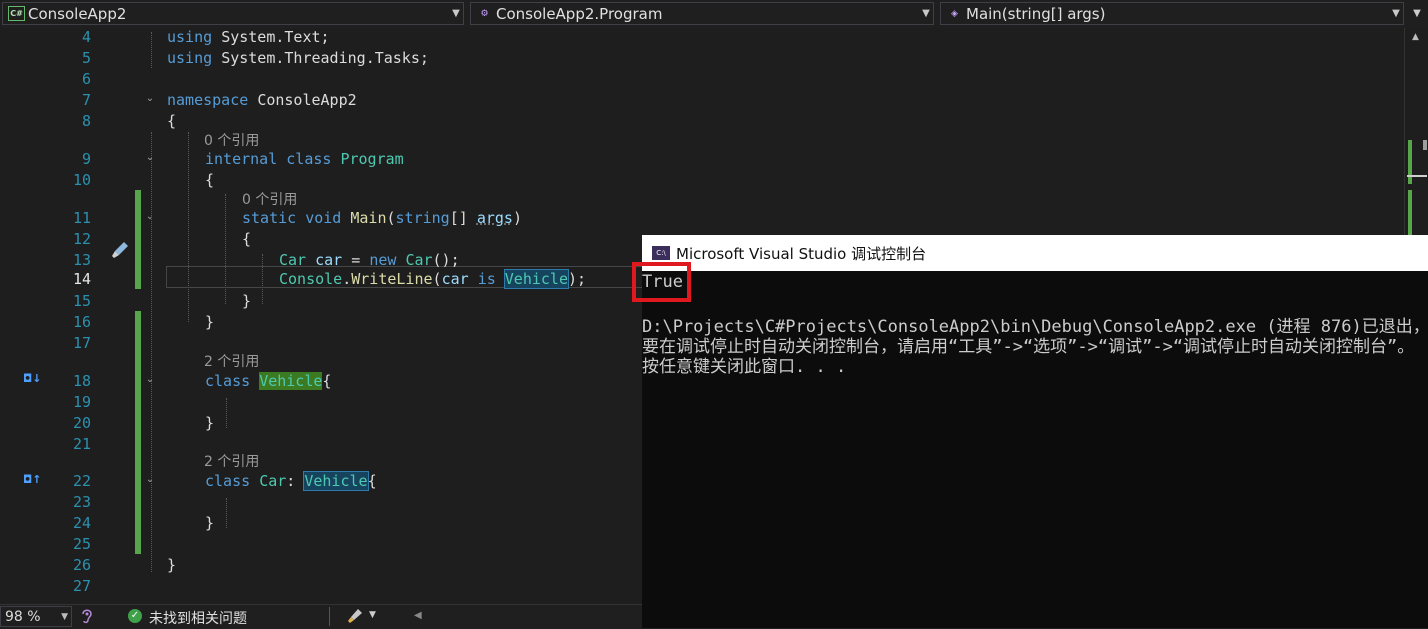  What do you see at coordinates (370, 58) in the screenshot?
I see `punct: .` at bounding box center [370, 58].